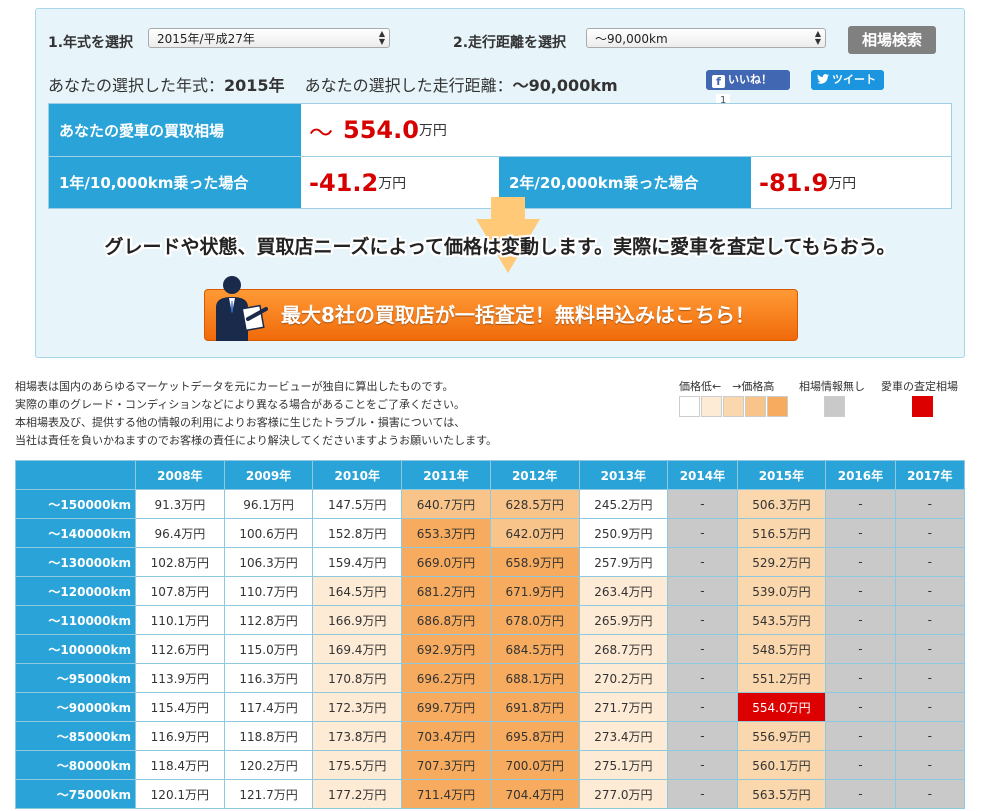  I want to click on price-cell: 539.0万円, so click(781, 591).